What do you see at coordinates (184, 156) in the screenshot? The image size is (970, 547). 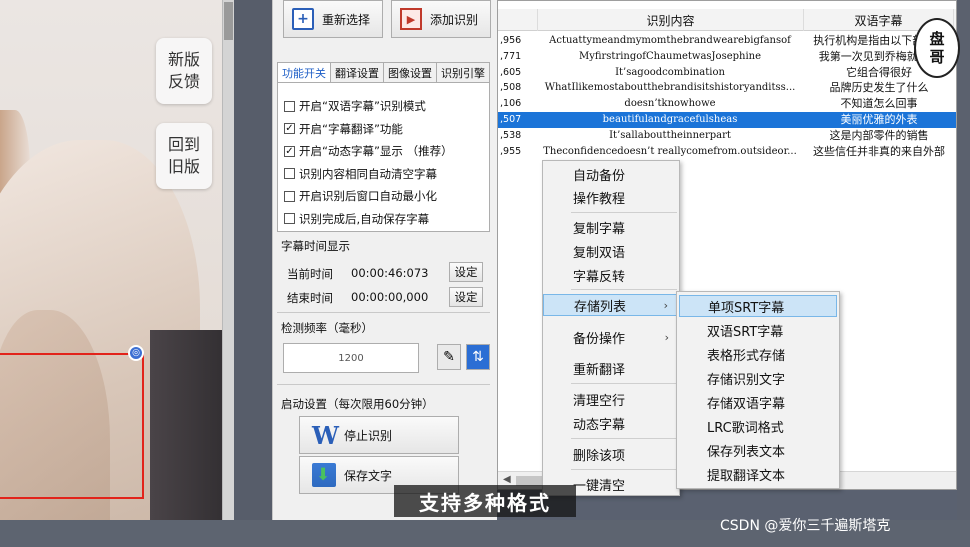 I see `old-version-button: 回到 旧版` at bounding box center [184, 156].